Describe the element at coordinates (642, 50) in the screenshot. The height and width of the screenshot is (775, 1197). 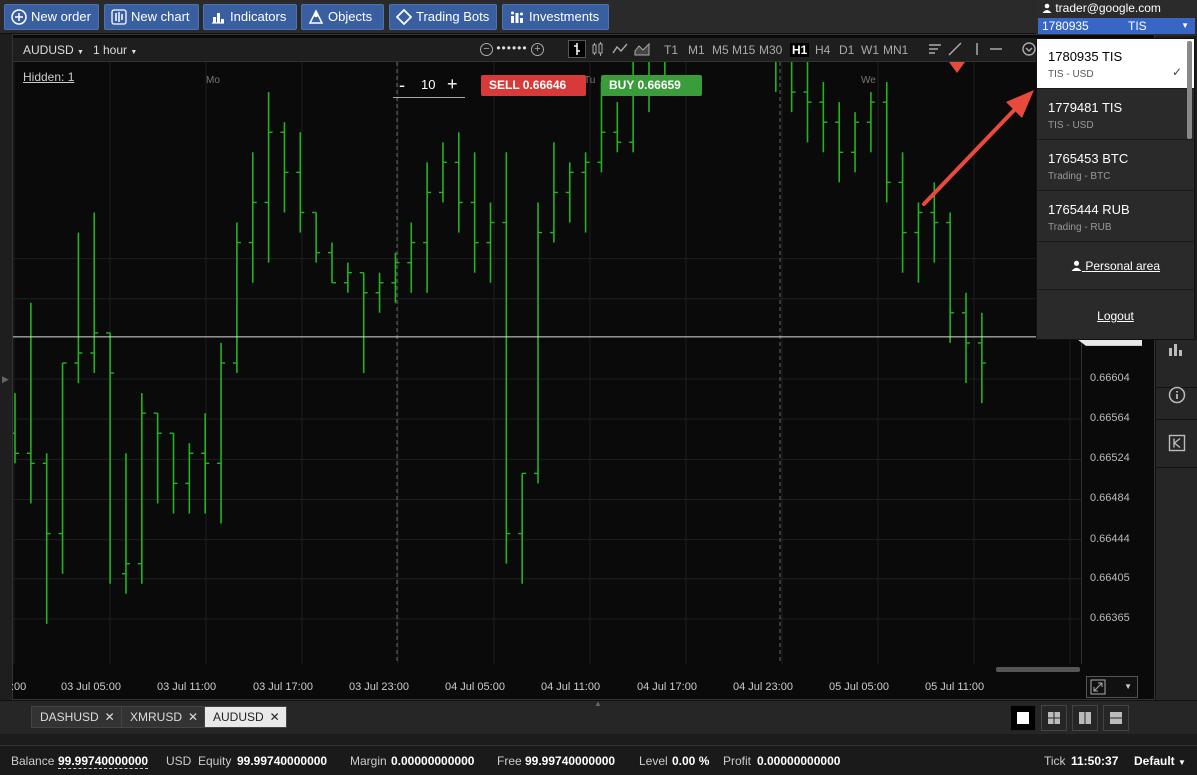
I see `chart-type-area-icon` at that location.